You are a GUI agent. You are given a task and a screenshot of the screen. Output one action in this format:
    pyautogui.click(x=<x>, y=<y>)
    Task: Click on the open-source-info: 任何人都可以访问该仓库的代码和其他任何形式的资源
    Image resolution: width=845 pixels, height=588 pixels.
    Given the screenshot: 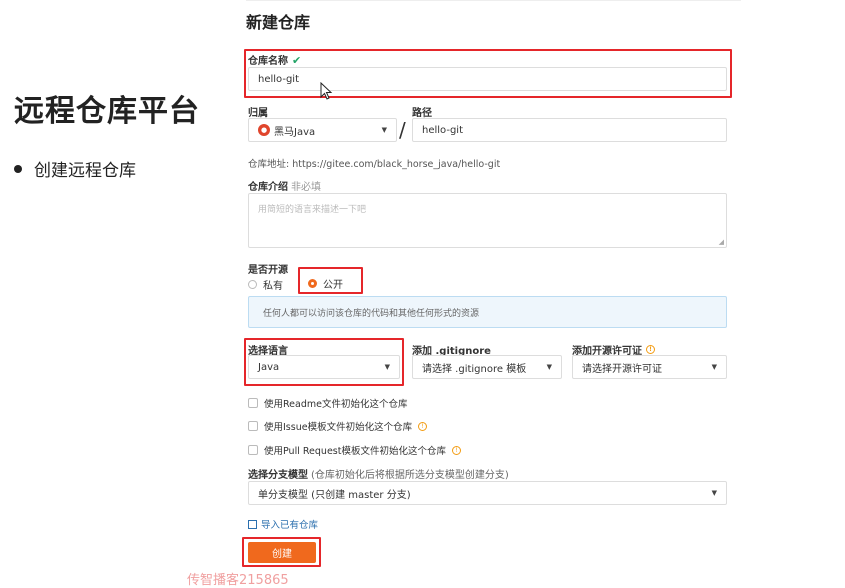 What is the action you would take?
    pyautogui.click(x=487, y=312)
    